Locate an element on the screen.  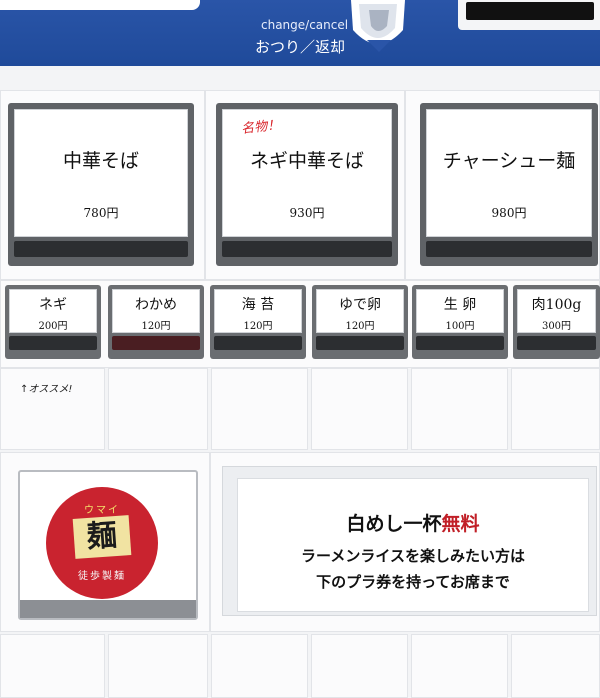
topping-card: わかめ 120円 is located at coordinates (156, 311).